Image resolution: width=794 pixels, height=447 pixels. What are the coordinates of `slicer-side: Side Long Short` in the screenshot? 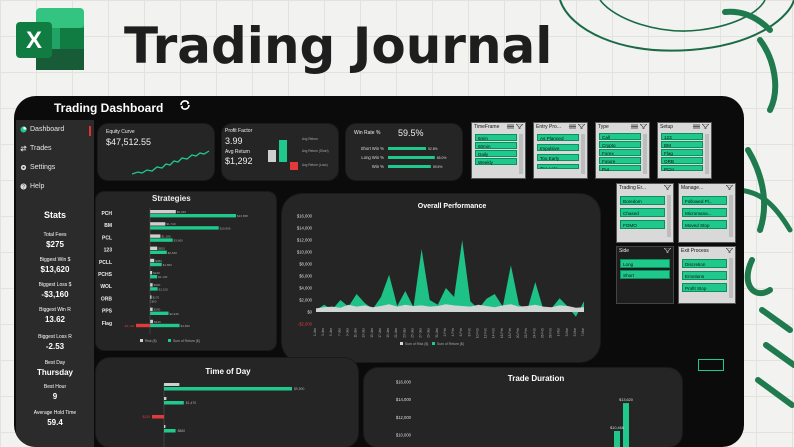 It's located at (645, 275).